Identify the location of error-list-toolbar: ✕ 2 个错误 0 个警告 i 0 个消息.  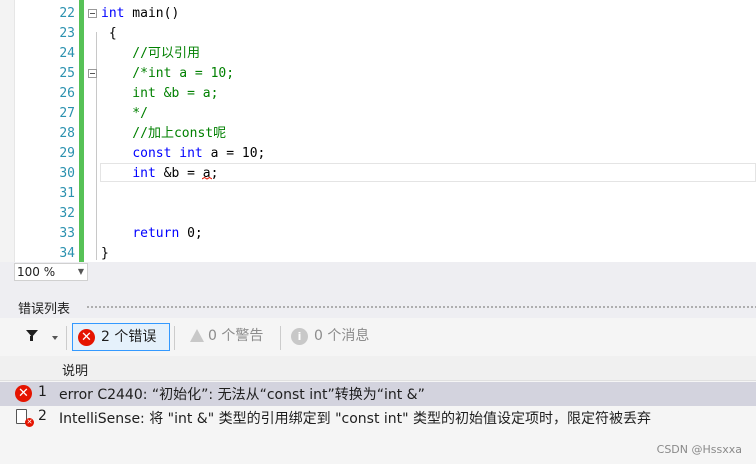
(378, 337).